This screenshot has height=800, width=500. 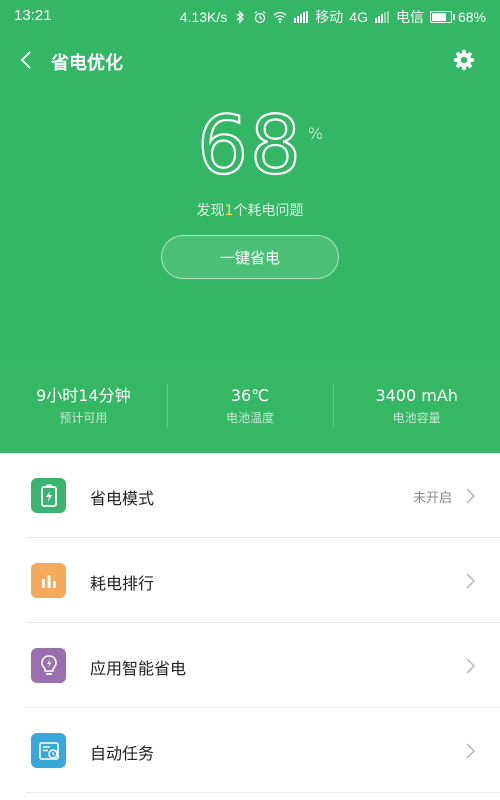 I want to click on status-bar: 13:21 4.13K/s 移动 4G 电信 68%, so click(x=250, y=16).